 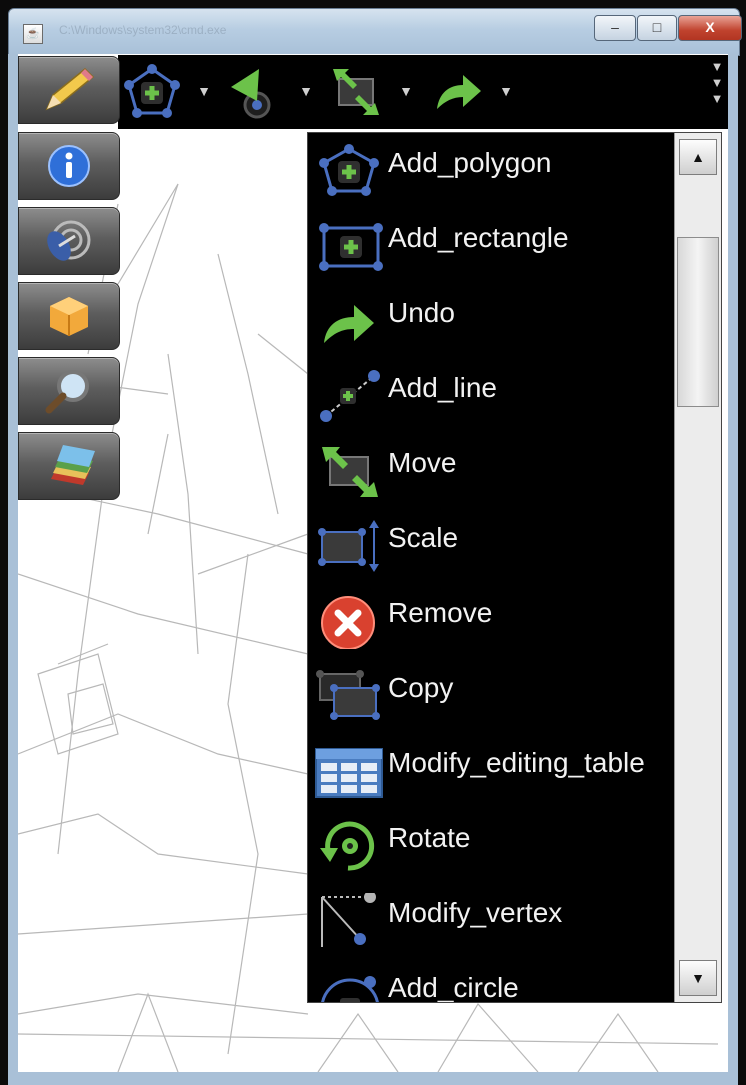 What do you see at coordinates (733, 569) in the screenshot?
I see `window-border-right` at bounding box center [733, 569].